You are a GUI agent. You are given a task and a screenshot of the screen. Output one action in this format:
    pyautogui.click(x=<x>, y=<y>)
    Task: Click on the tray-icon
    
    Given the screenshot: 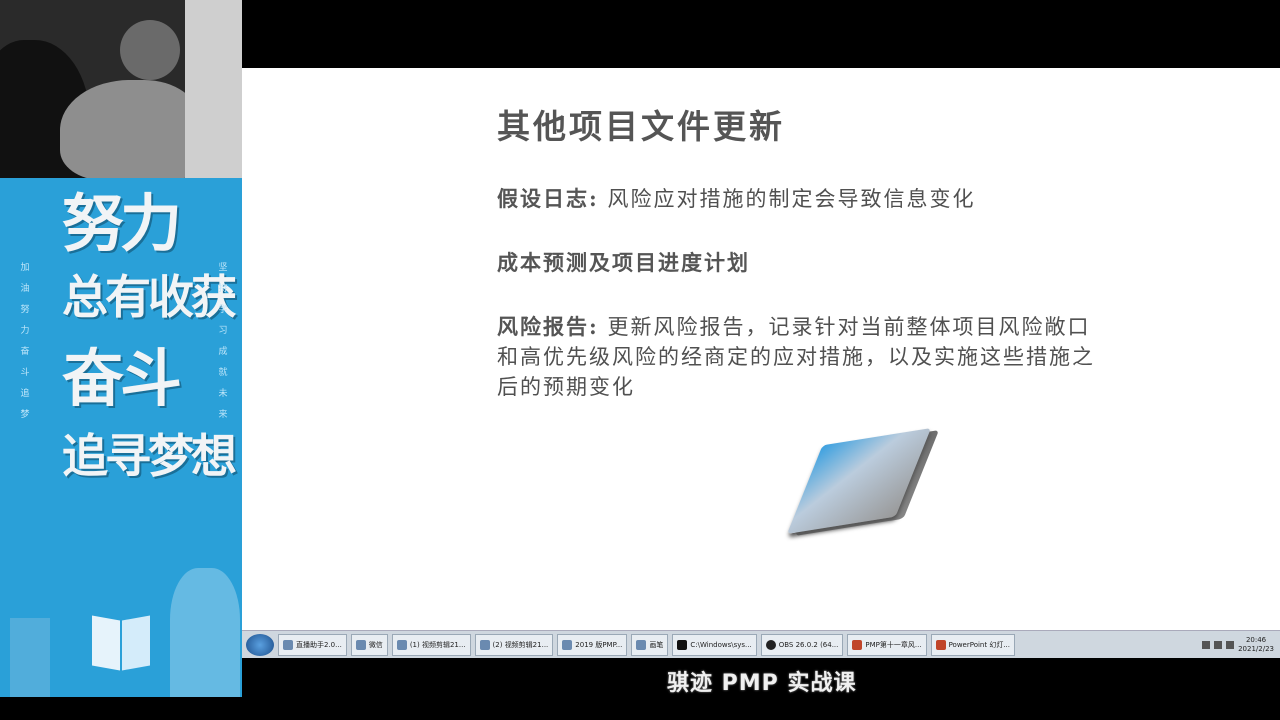 What is the action you would take?
    pyautogui.click(x=1206, y=645)
    